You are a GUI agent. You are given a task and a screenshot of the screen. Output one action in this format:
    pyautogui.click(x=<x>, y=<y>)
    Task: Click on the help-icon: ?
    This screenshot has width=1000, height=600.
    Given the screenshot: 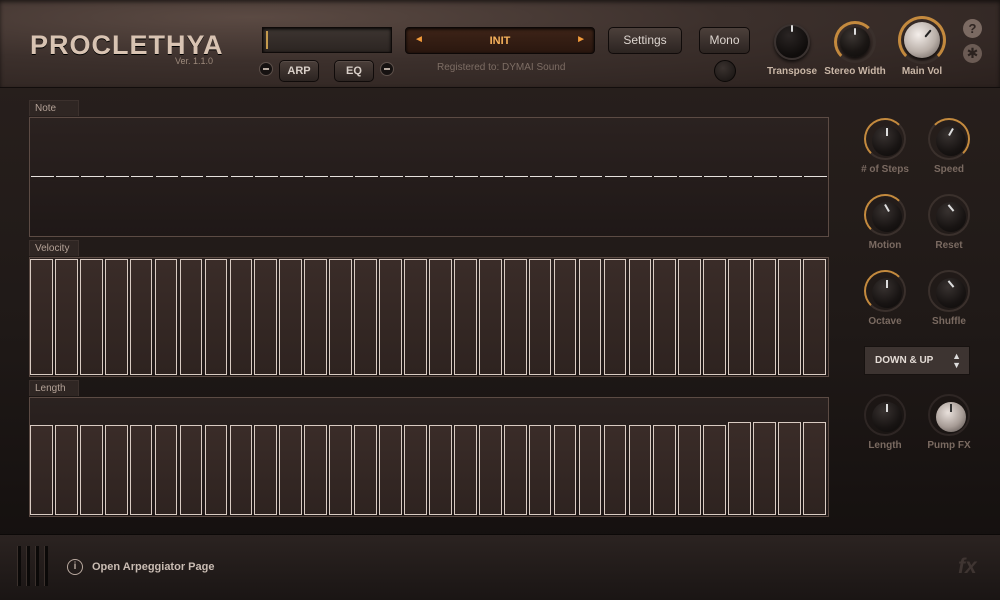 What is the action you would take?
    pyautogui.click(x=972, y=28)
    